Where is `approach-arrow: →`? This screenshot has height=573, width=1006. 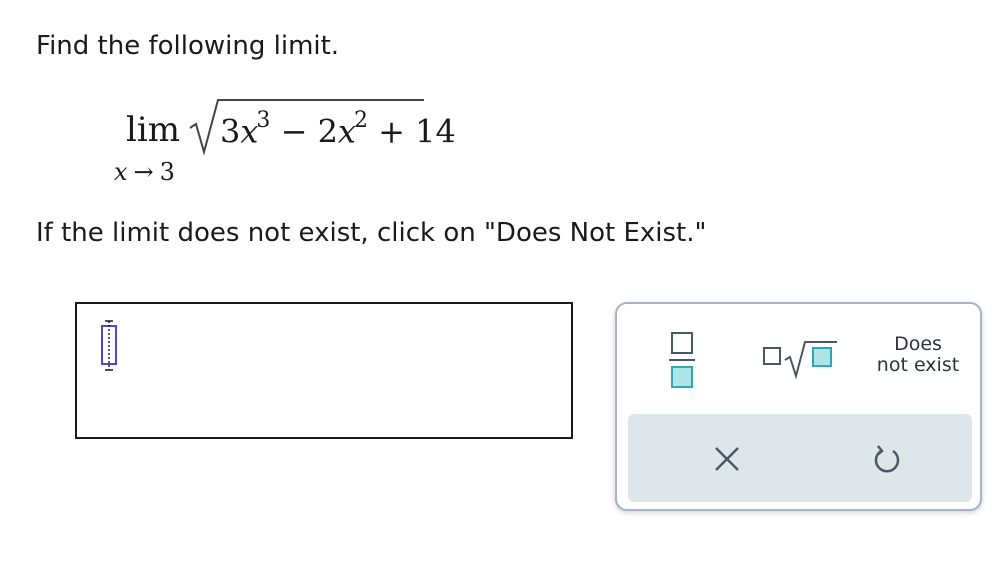 approach-arrow: → is located at coordinates (143, 172).